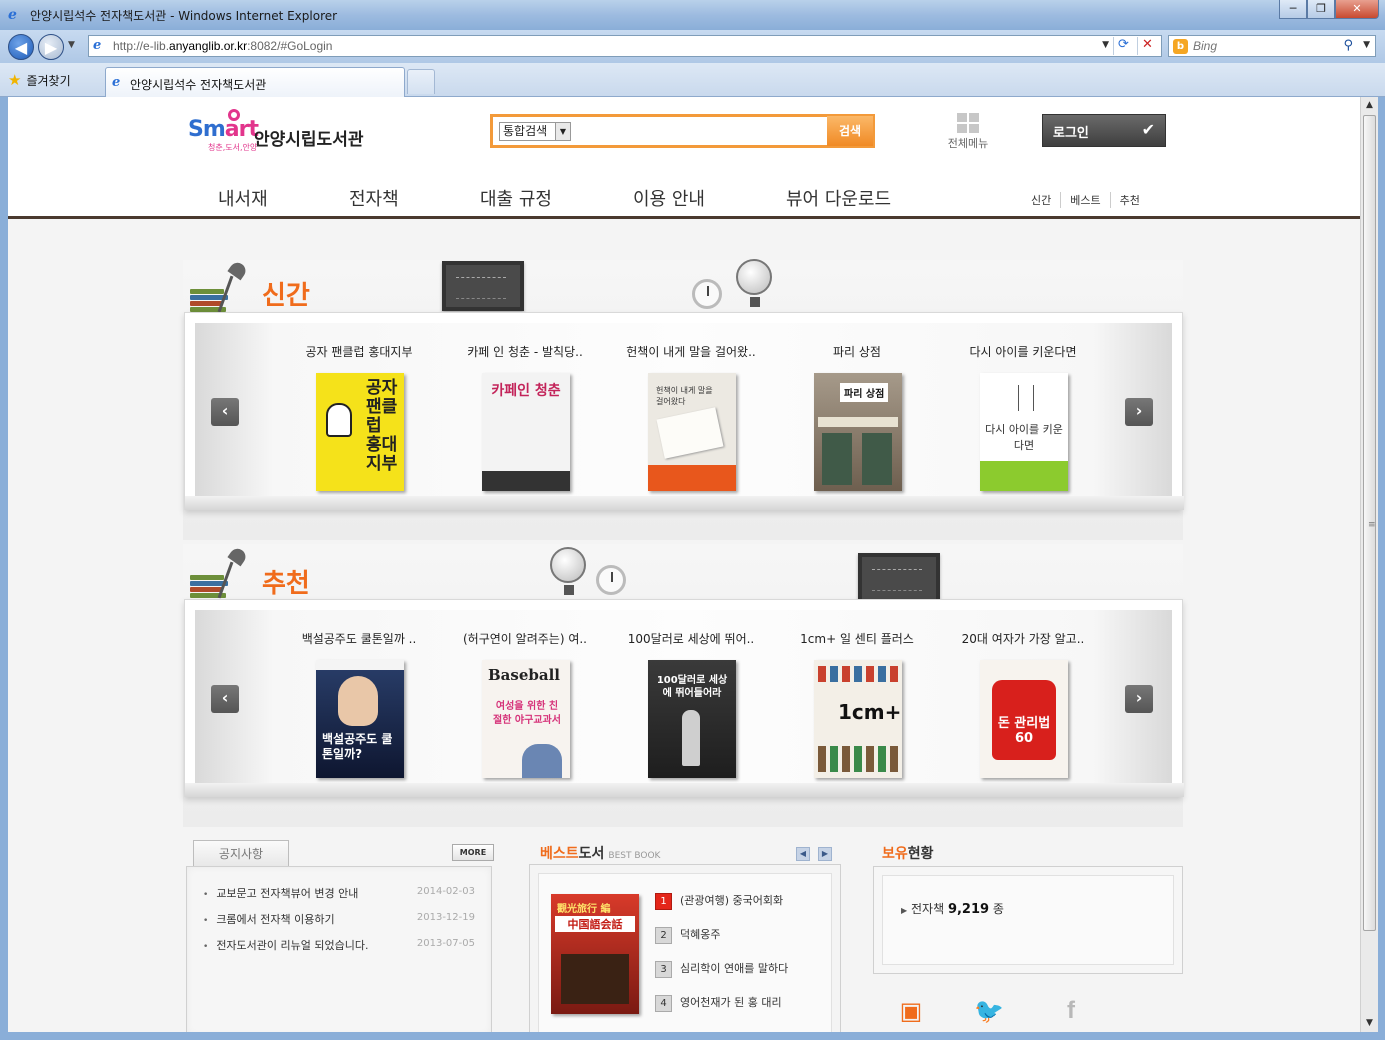 This screenshot has width=1385, height=1040. I want to click on list-item: • 전자도서관이 리뉴얼 되었습니다. 2013-07-05, so click(343, 945).